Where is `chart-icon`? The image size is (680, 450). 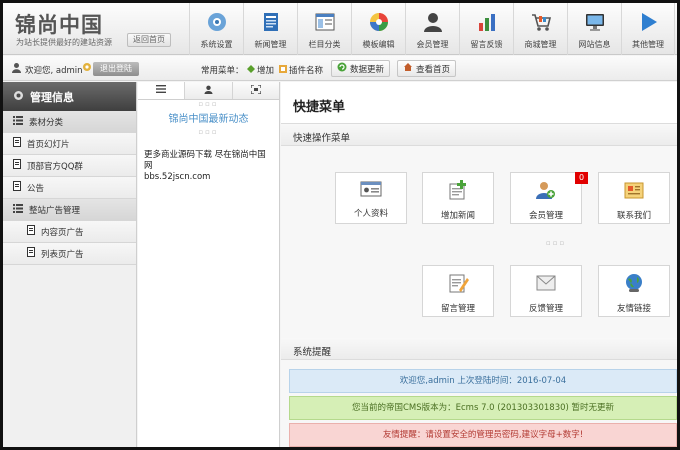
chart-icon is located at coordinates (487, 22).